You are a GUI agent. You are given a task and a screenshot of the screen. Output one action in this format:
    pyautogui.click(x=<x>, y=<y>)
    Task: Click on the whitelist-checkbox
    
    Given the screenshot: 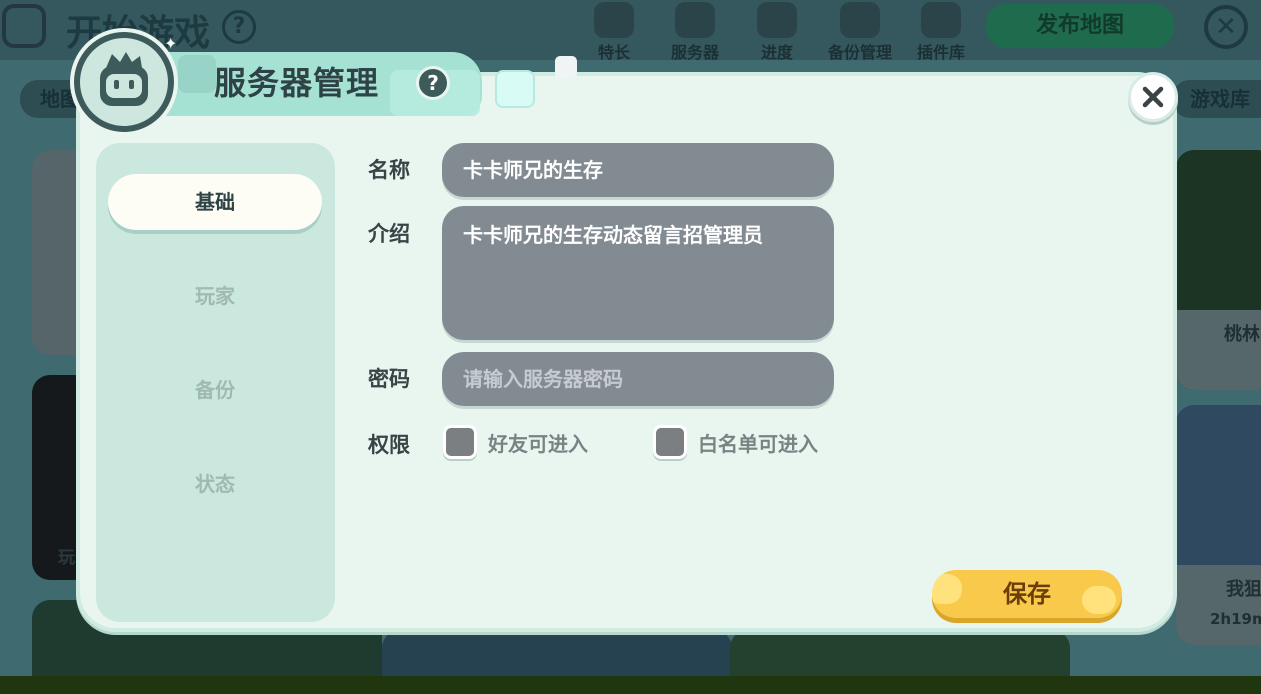 What is the action you would take?
    pyautogui.click(x=670, y=442)
    